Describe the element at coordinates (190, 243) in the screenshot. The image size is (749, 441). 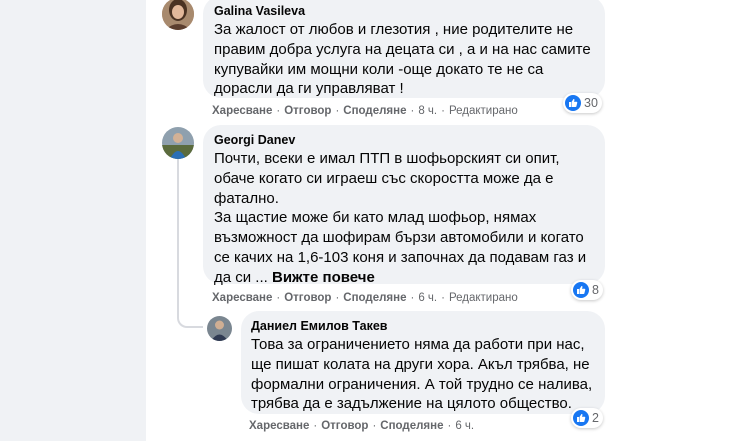
I see `thread-connector` at that location.